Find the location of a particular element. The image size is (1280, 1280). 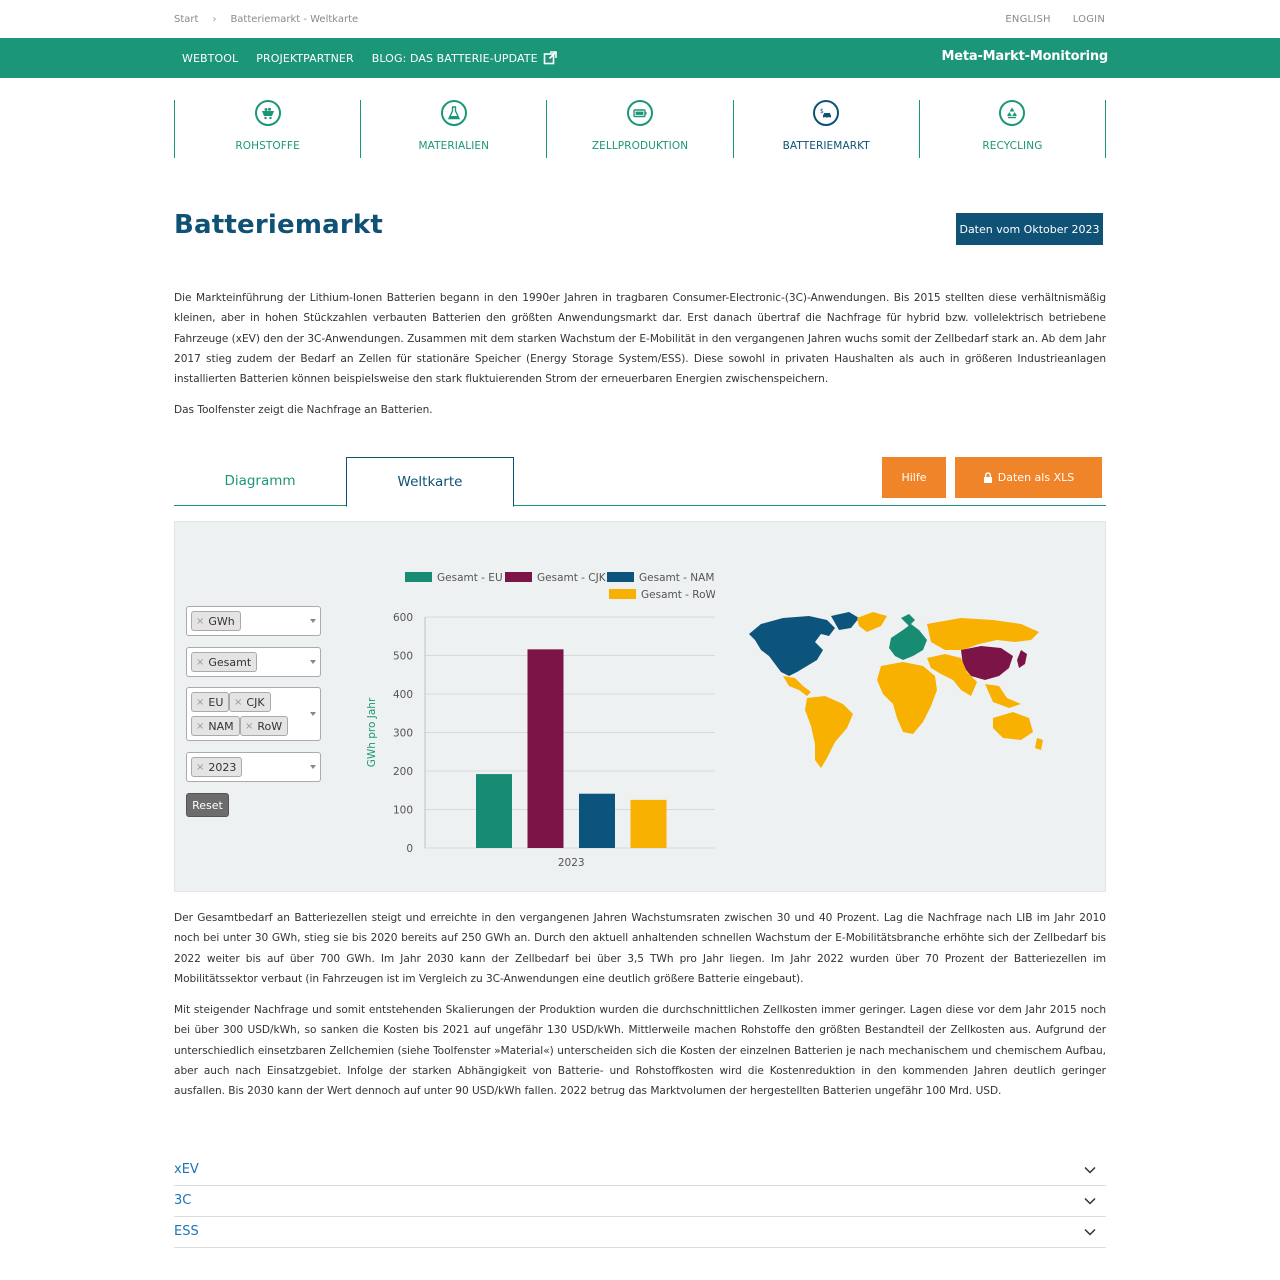

tab-diagramm: Diagramm is located at coordinates (260, 481).